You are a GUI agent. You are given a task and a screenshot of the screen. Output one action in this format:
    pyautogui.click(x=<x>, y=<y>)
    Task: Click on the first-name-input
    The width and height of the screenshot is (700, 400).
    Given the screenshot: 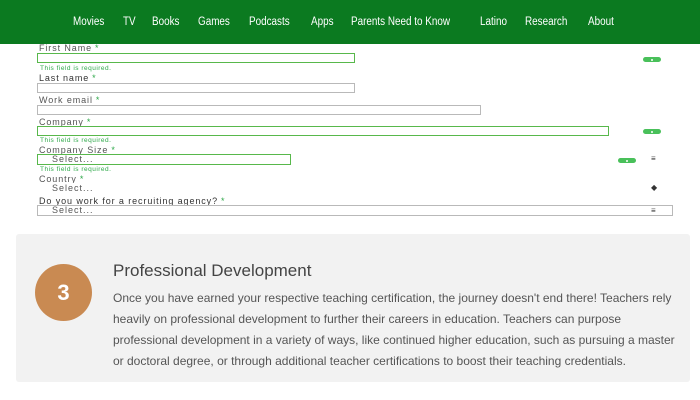 What is the action you would take?
    pyautogui.click(x=196, y=58)
    